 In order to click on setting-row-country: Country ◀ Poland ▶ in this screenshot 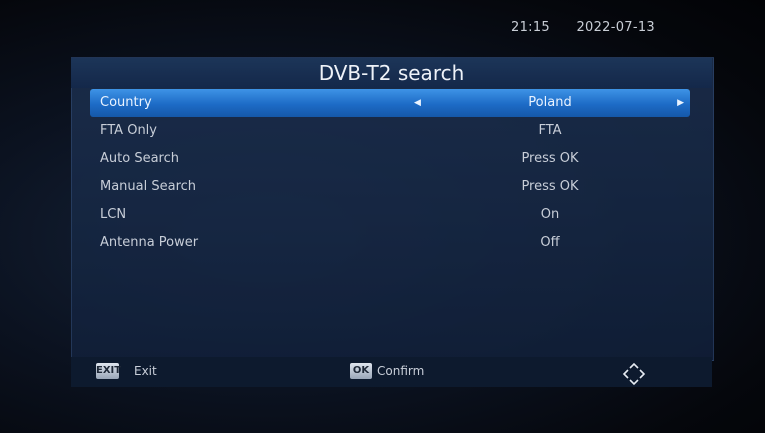, I will do `click(390, 103)`.